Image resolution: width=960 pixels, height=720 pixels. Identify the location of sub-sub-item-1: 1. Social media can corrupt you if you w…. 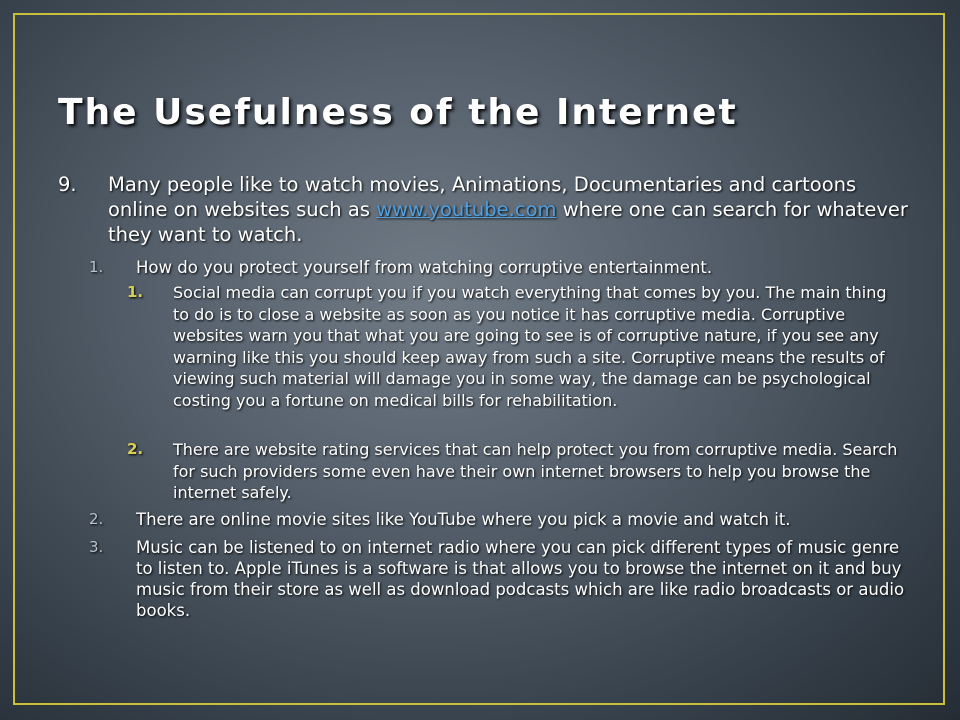
(515, 346).